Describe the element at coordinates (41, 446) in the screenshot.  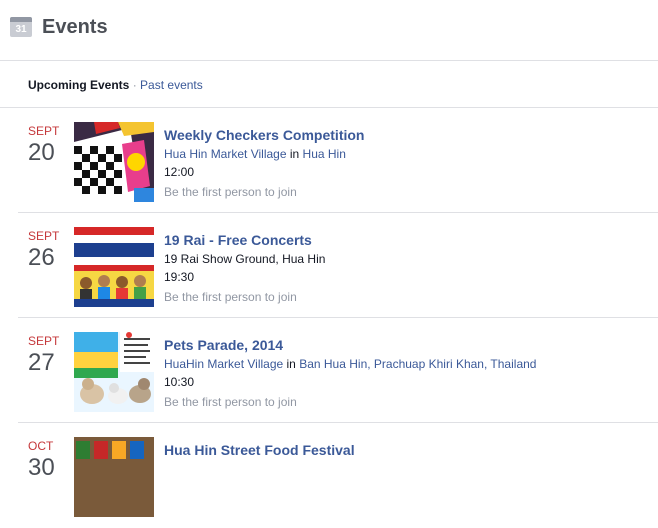
I see `event-month: OCT` at that location.